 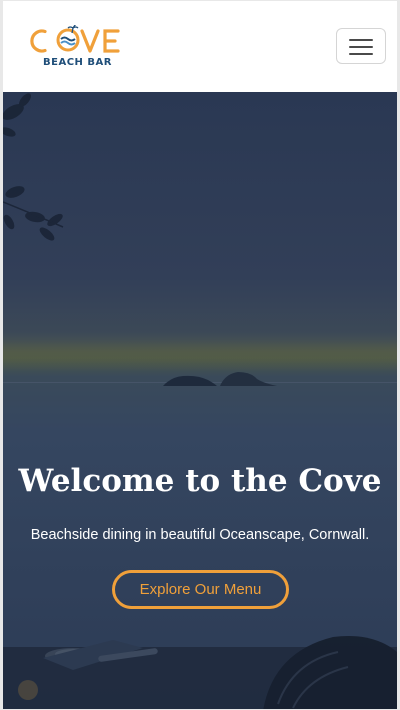 I want to click on hero-title: Welcome to the Cove, so click(x=200, y=480).